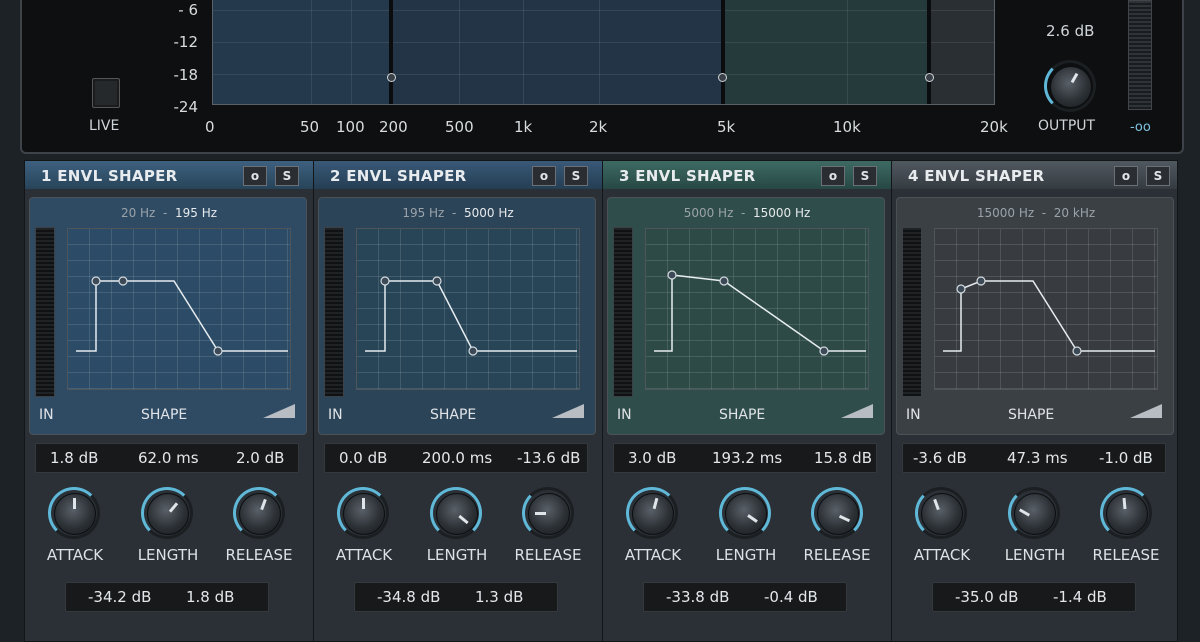  Describe the element at coordinates (1126, 458) in the screenshot. I see `release-value: -1.0 dB` at that location.